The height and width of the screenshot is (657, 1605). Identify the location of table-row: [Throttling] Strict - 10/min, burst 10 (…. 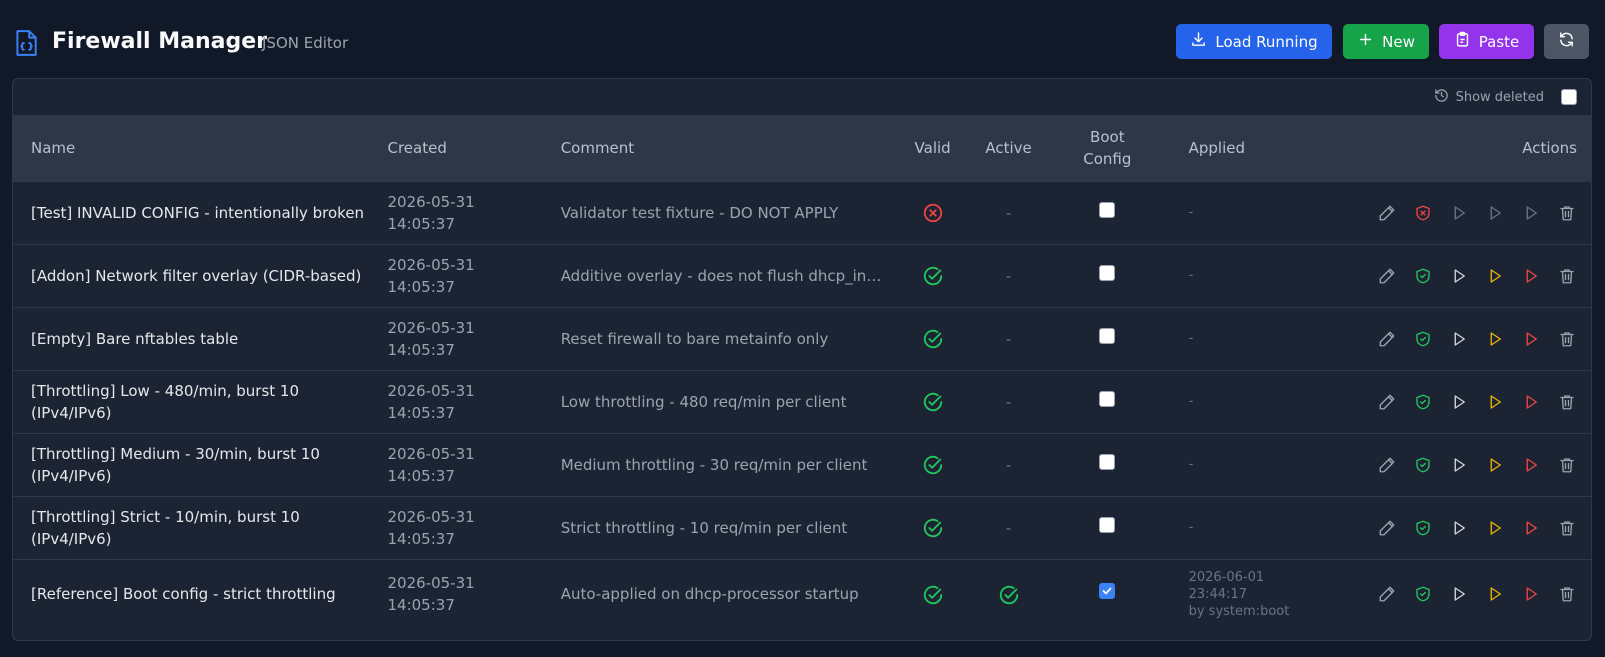
(802, 527).